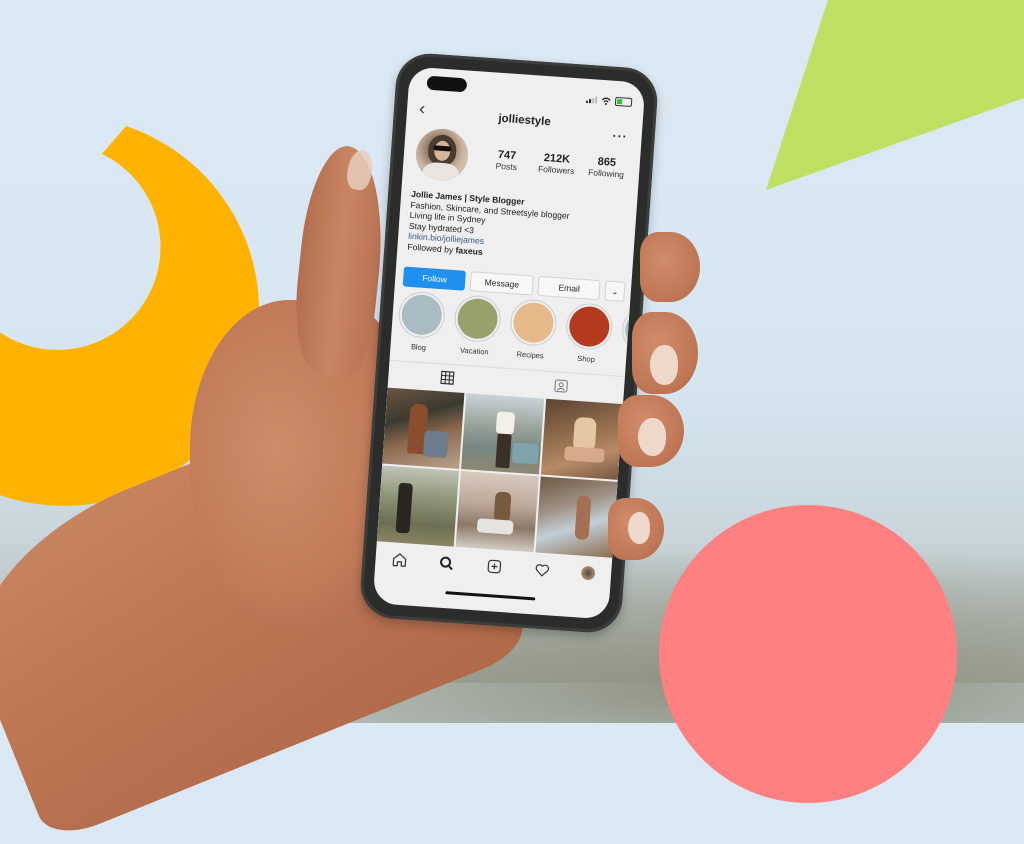 The height and width of the screenshot is (844, 1024). What do you see at coordinates (532, 329) in the screenshot?
I see `highlight-item: Recipes` at bounding box center [532, 329].